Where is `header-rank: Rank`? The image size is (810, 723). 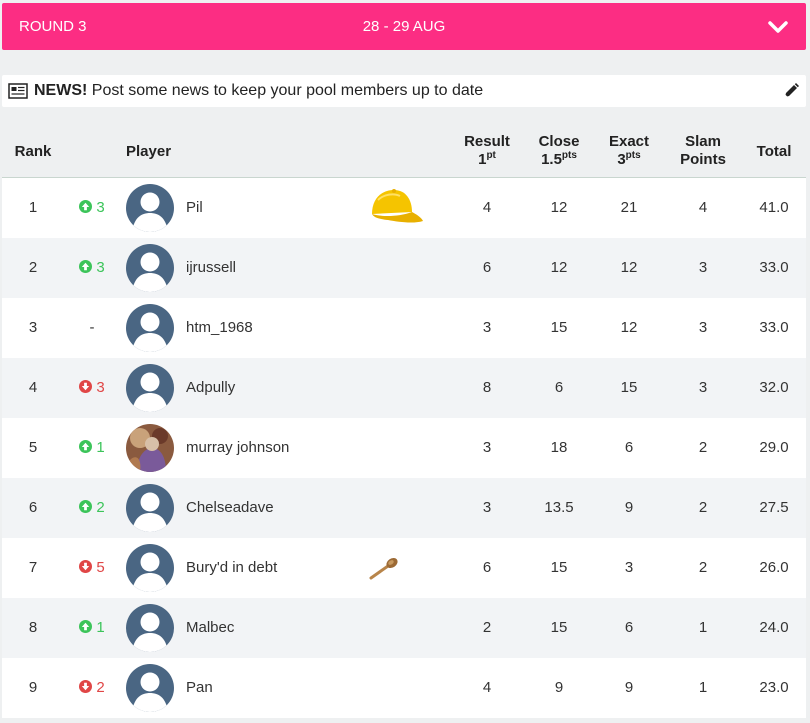
header-rank: Rank is located at coordinates (33, 152).